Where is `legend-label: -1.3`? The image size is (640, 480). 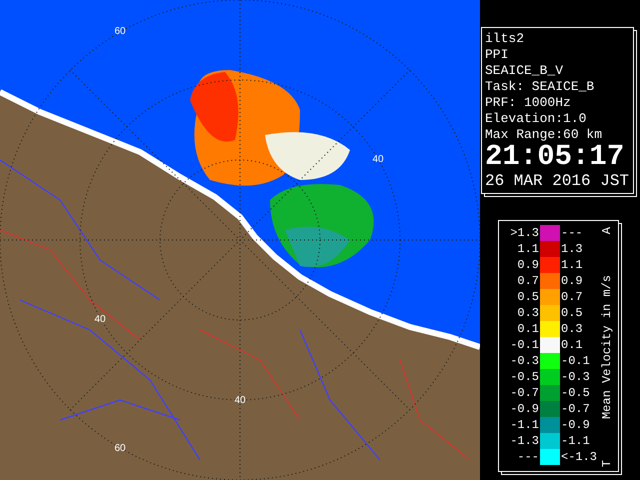 legend-label: -1.3 is located at coordinates (524, 441).